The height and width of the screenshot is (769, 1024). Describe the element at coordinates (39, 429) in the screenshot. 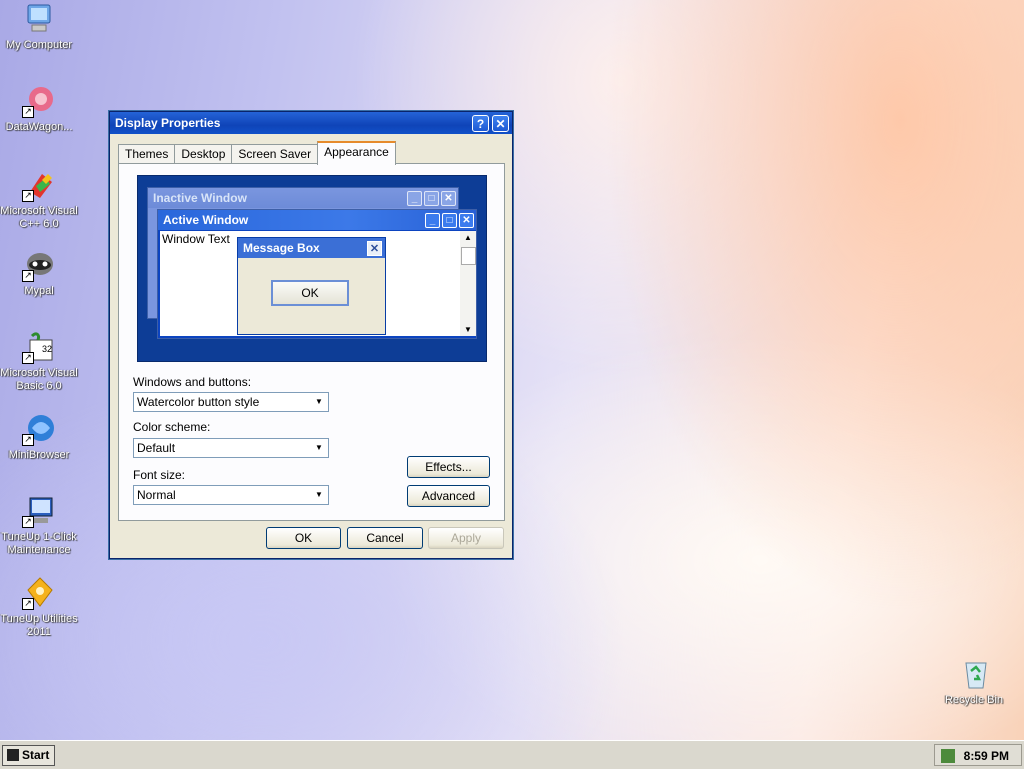

I see `minibrowser-icon: ↗` at that location.